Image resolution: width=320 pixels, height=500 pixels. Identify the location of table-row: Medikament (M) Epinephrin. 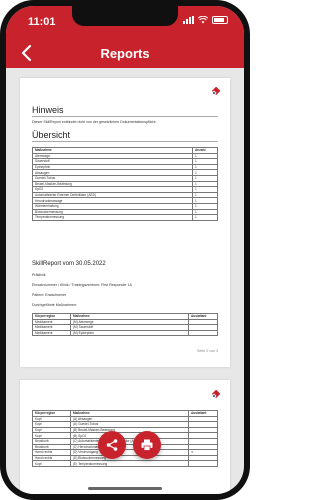
(125, 333).